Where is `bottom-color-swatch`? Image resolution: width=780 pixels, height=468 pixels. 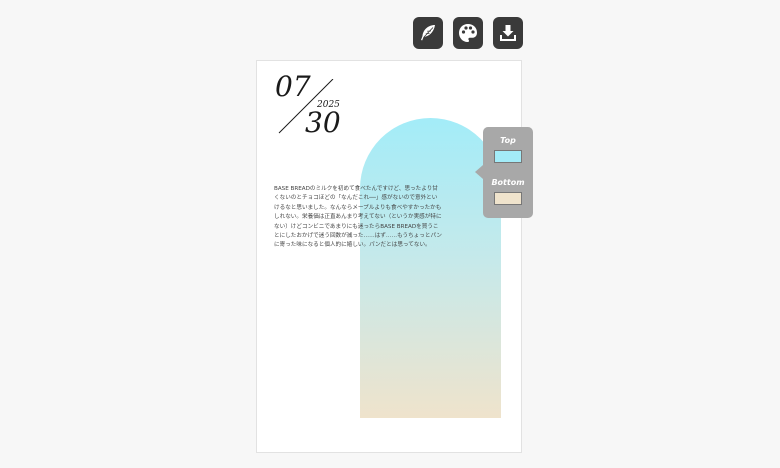
bottom-color-swatch is located at coordinates (508, 198).